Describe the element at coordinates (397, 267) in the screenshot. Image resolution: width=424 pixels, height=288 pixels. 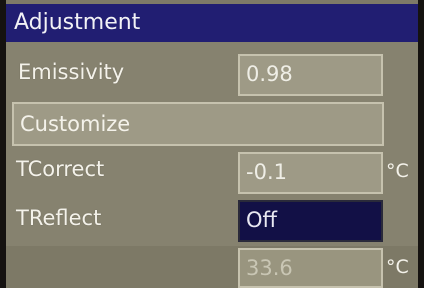
I see `reflected-temperature-unit: °C` at that location.